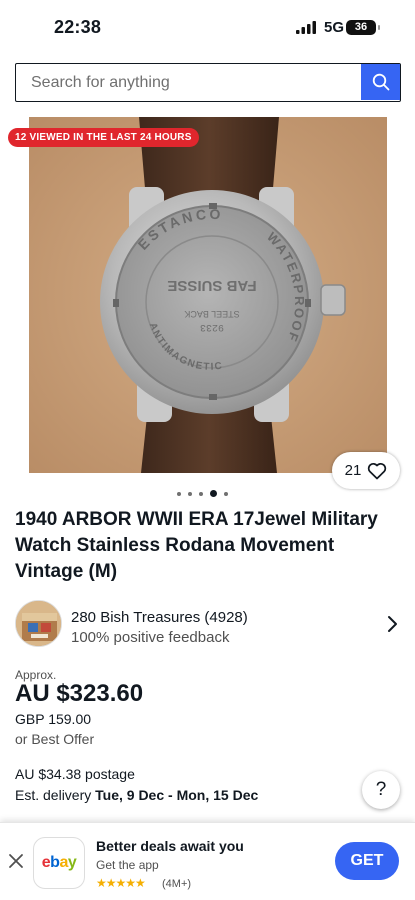  What do you see at coordinates (121, 883) in the screenshot?
I see `rating-stars: ★★★★★` at bounding box center [121, 883].